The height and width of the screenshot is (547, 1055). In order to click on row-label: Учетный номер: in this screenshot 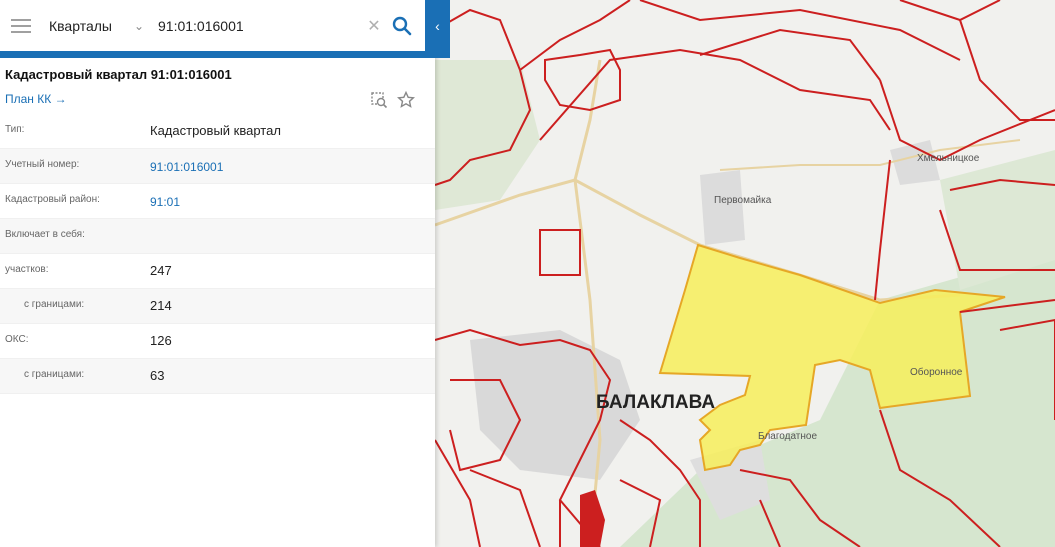, I will do `click(42, 164)`.